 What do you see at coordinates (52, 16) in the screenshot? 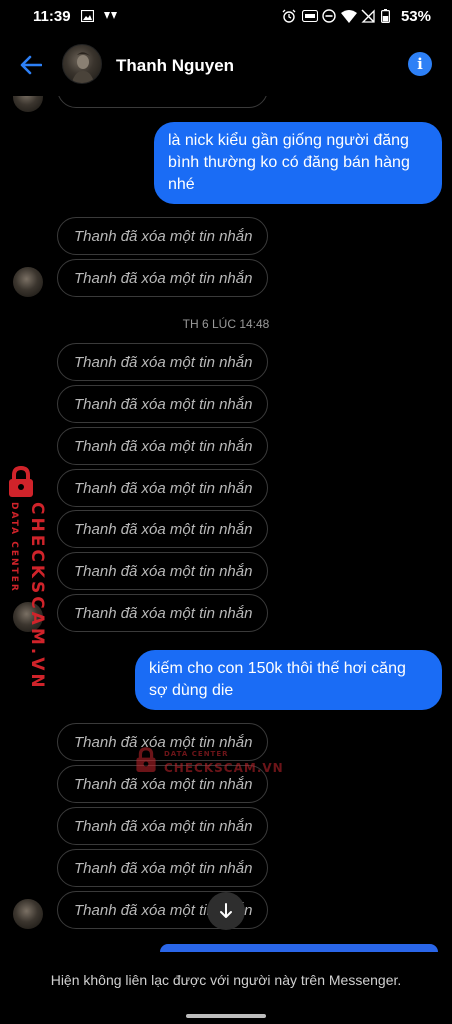
I see `status-time: 11:39` at bounding box center [52, 16].